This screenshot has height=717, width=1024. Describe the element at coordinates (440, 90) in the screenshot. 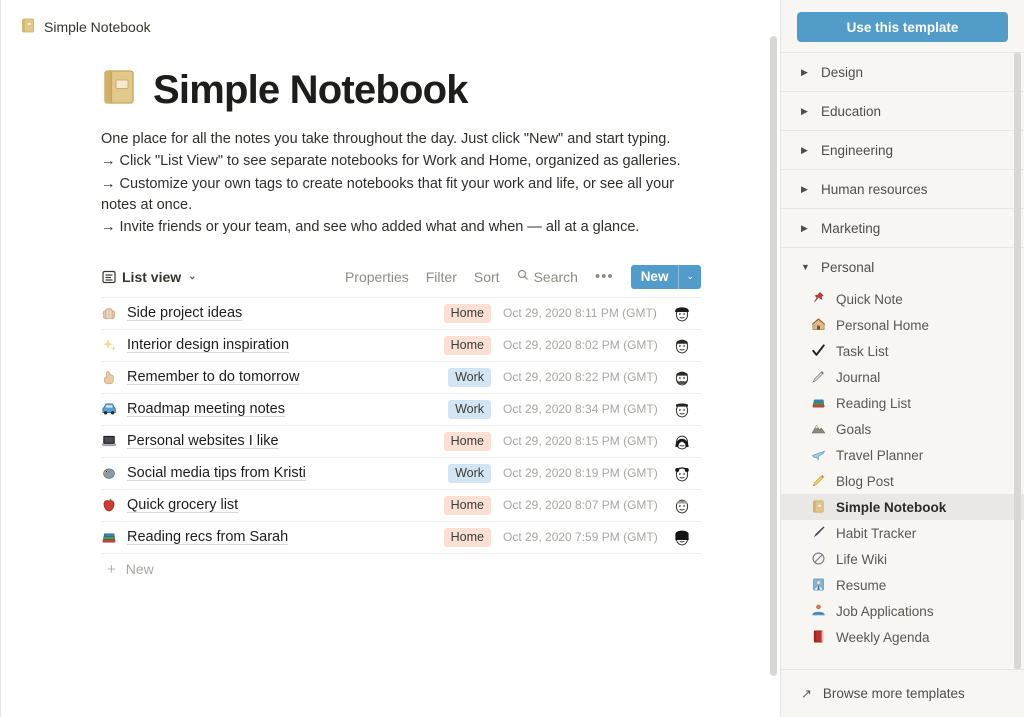

I see `page-title-row: Simple Notebook` at that location.